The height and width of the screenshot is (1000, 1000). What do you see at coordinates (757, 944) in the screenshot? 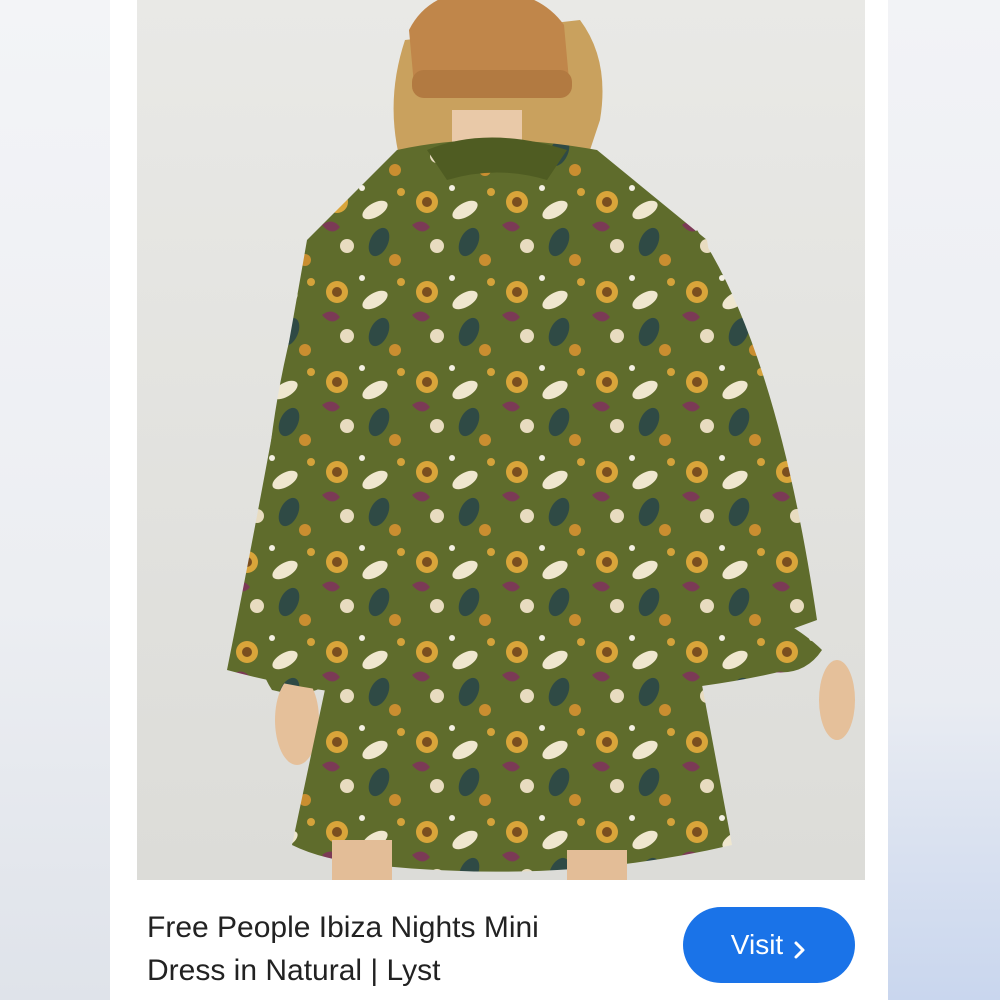
I see `visit-button-label: Visit` at bounding box center [757, 944].